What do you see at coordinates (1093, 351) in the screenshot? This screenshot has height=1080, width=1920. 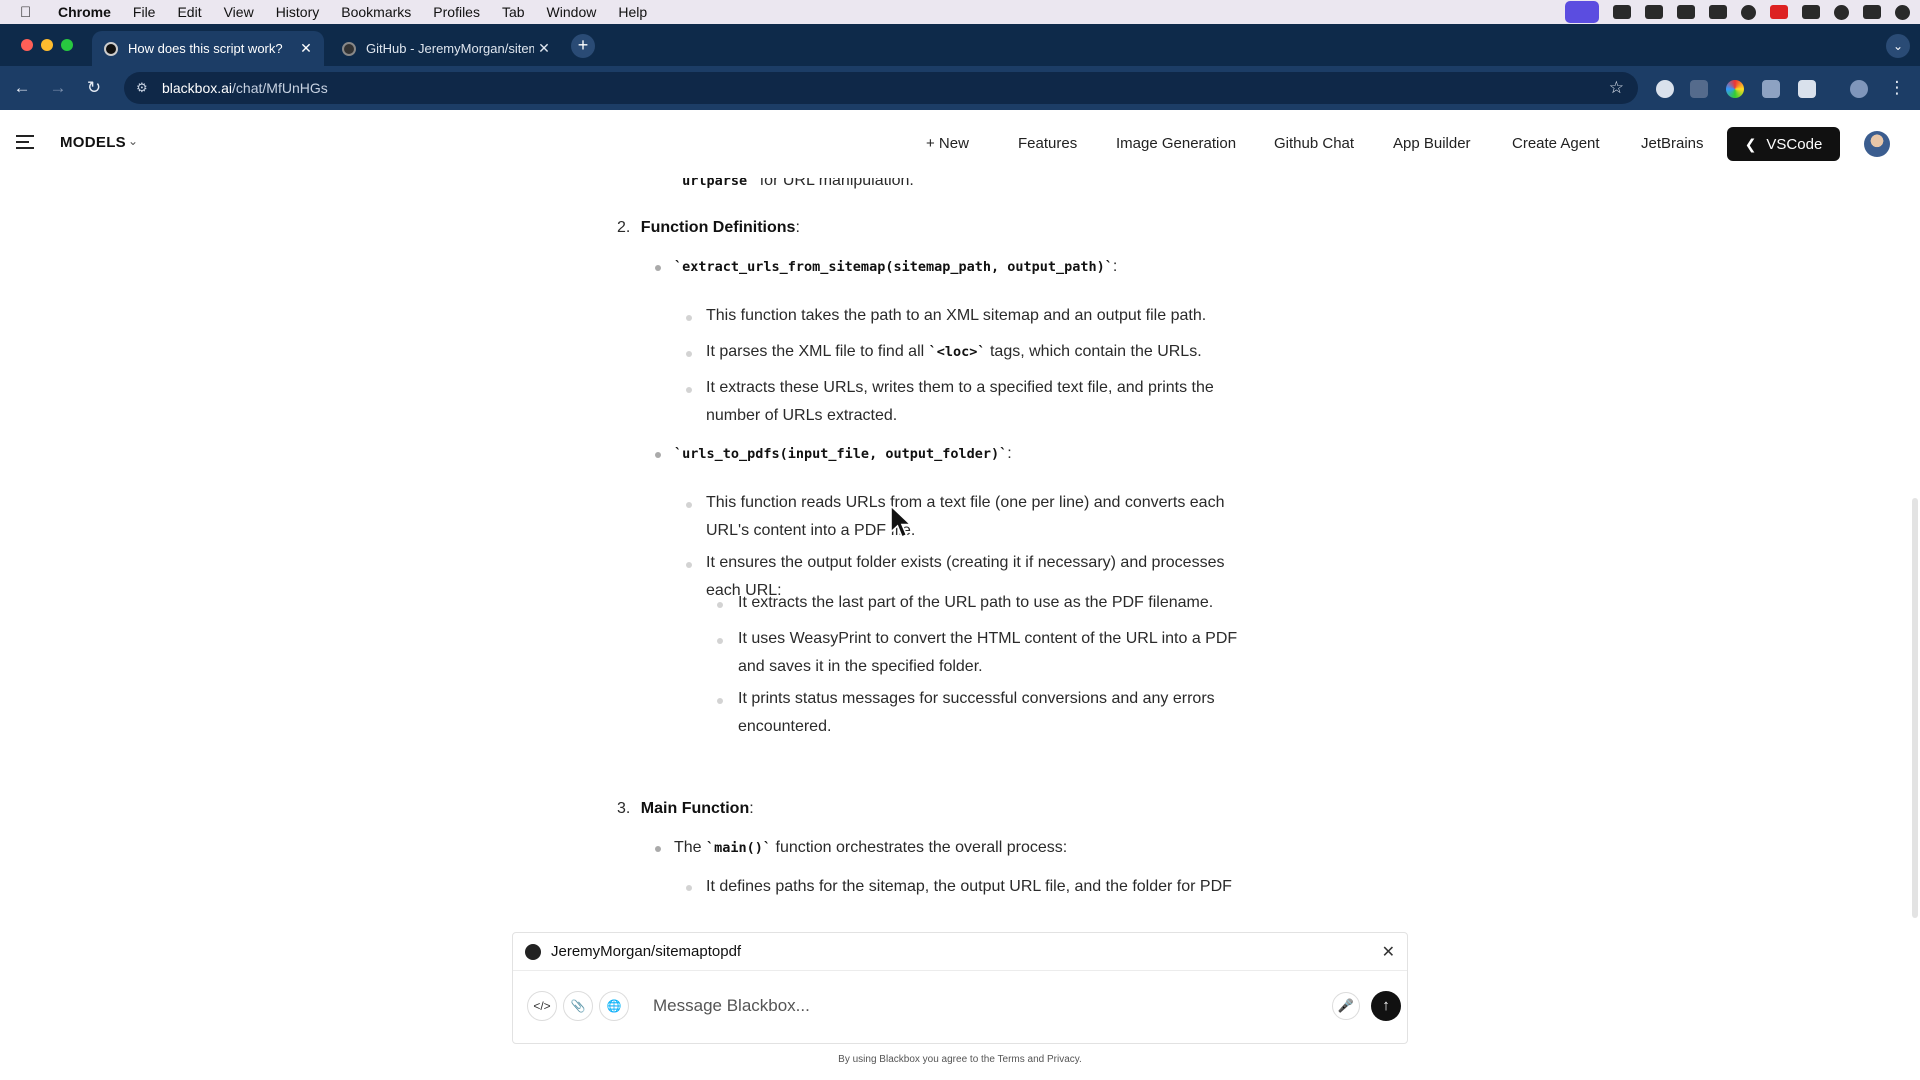 I see `response-text: tags, which contain the URLs.` at bounding box center [1093, 351].